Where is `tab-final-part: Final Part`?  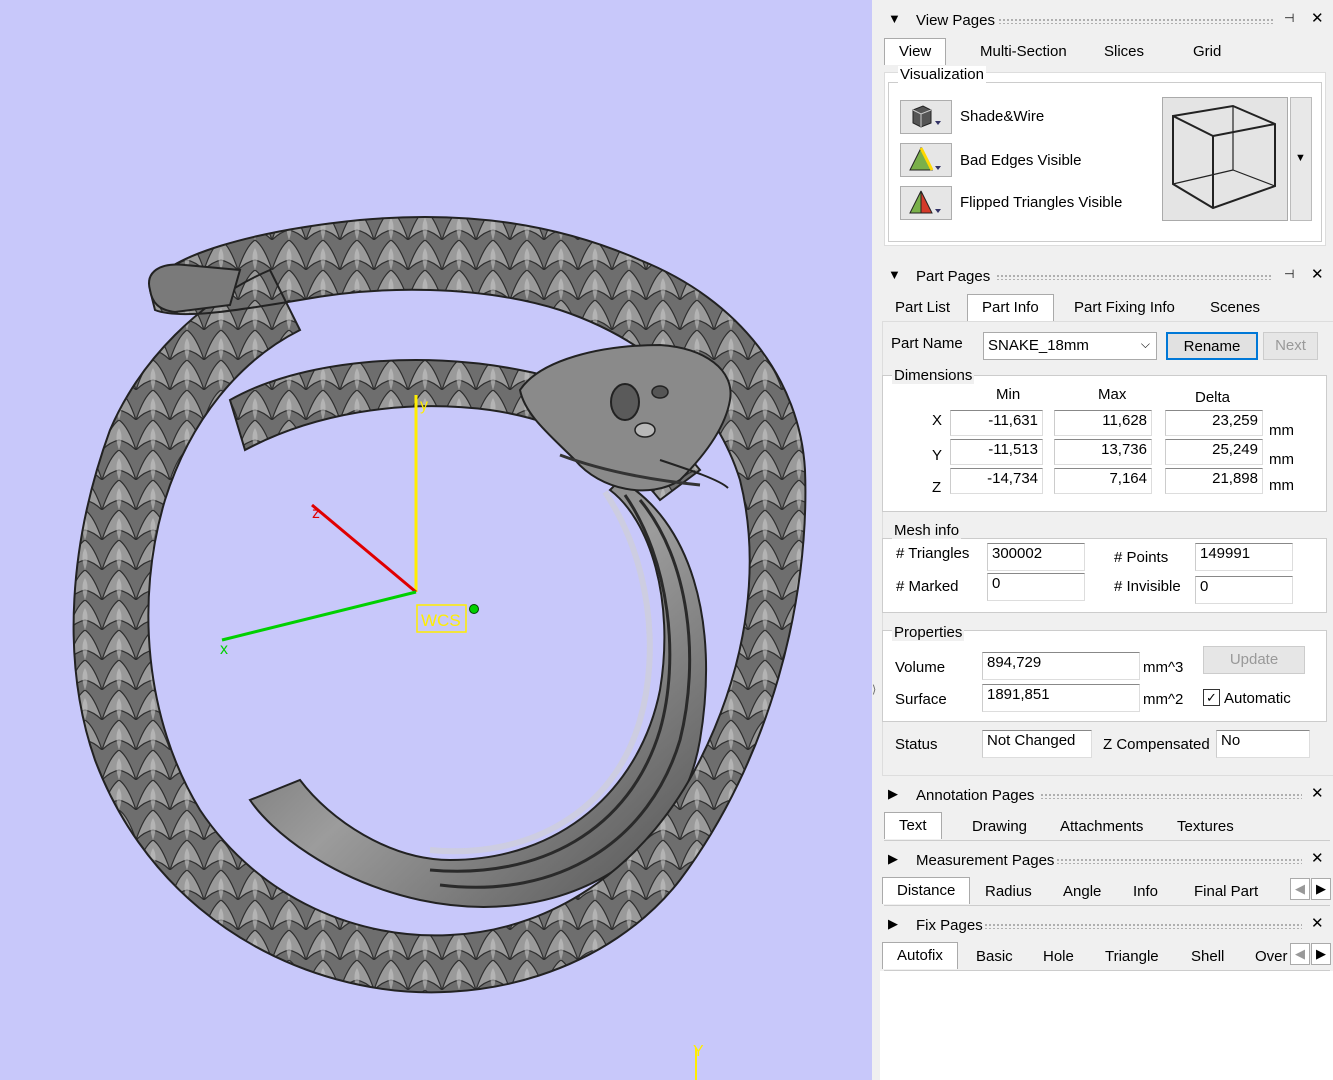
tab-final-part: Final Part is located at coordinates (1226, 891).